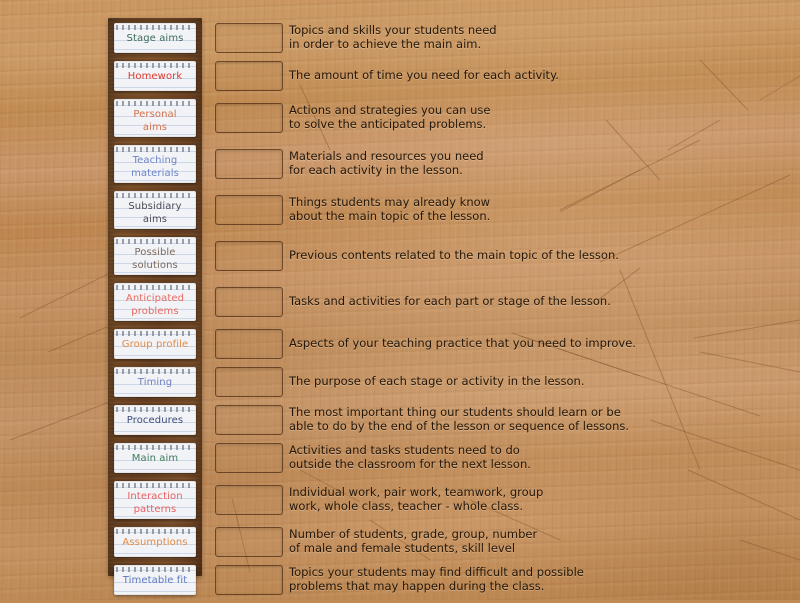 The height and width of the screenshot is (603, 800). I want to click on draggable-tile: Procedures, so click(155, 420).